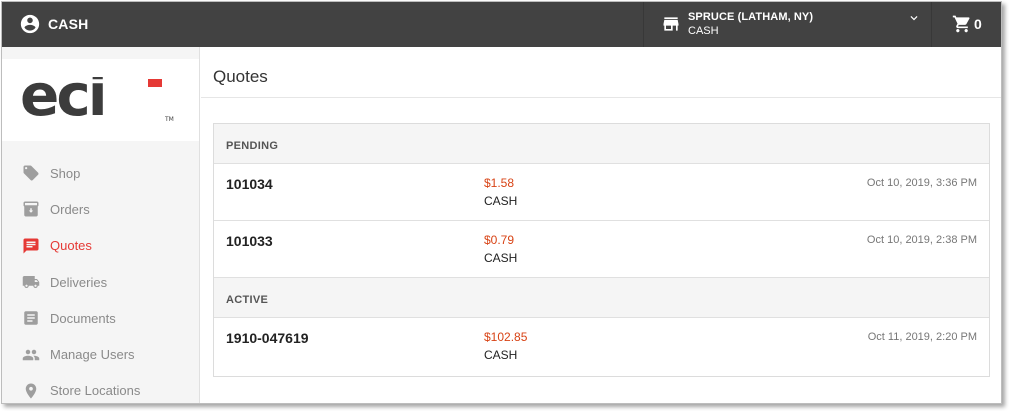  Describe the element at coordinates (30, 24) in the screenshot. I see `account-circle-icon` at that location.